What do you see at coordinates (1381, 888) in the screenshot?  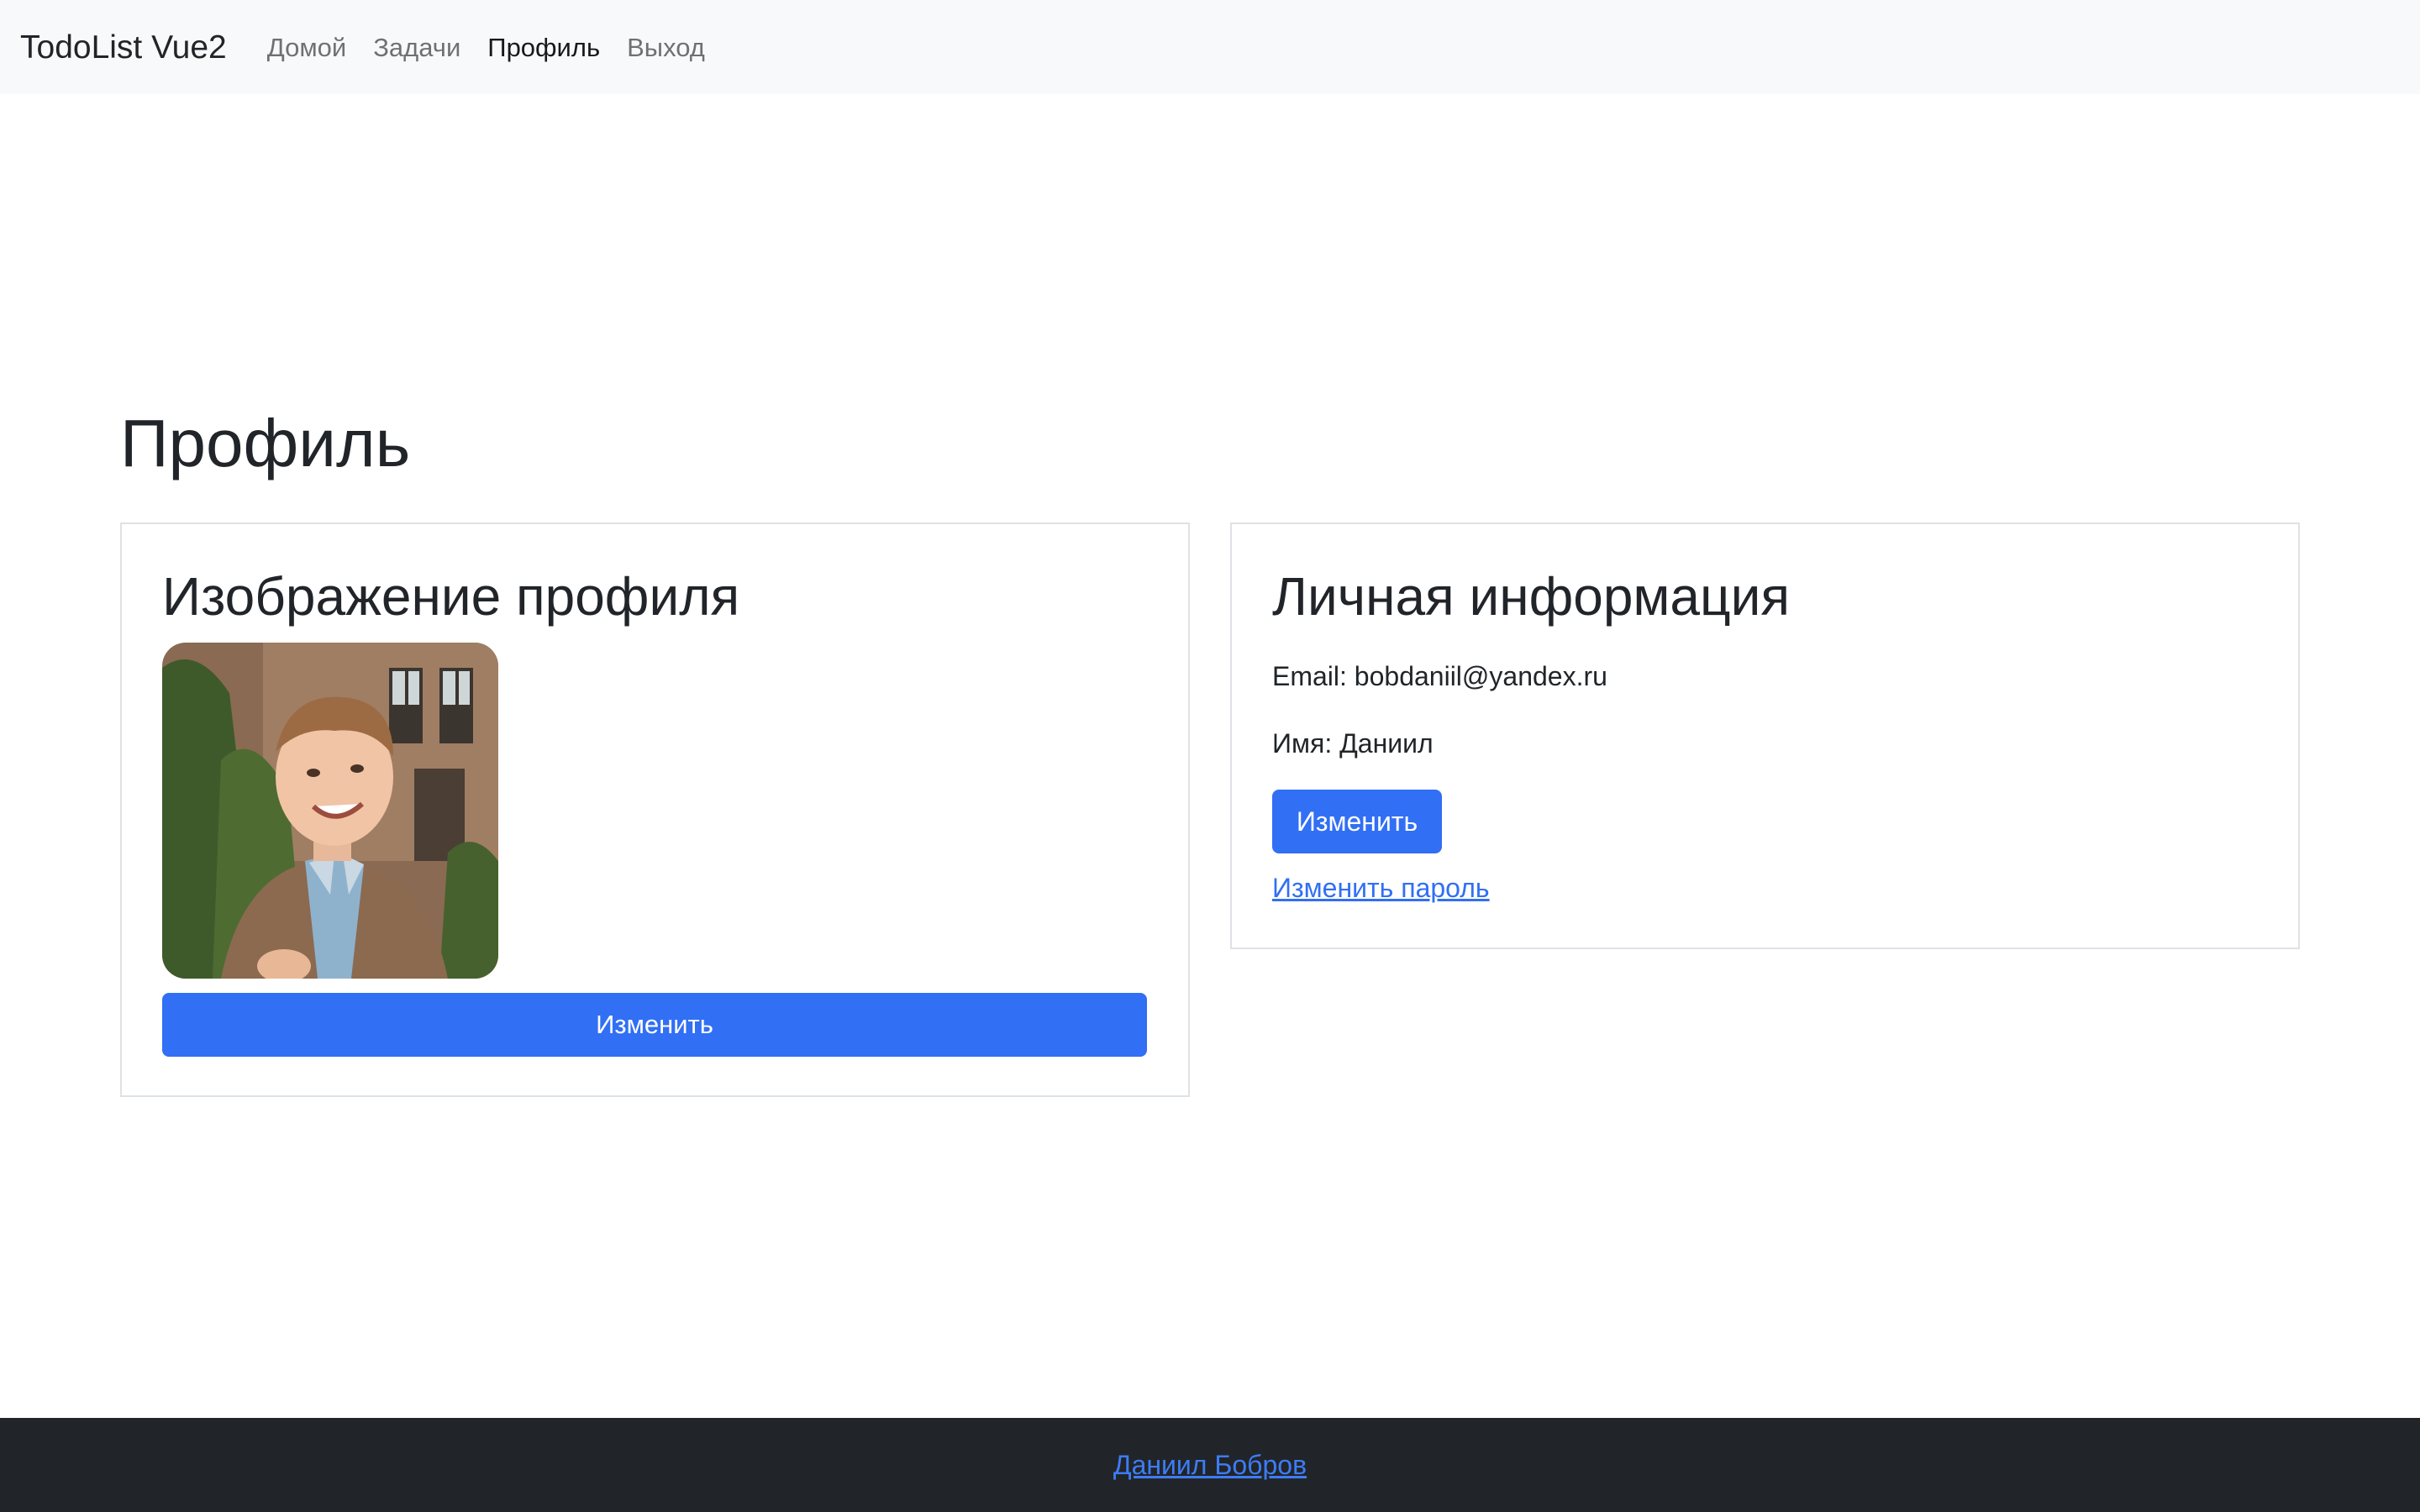 I see `change-password-link: Изменить пароль` at bounding box center [1381, 888].